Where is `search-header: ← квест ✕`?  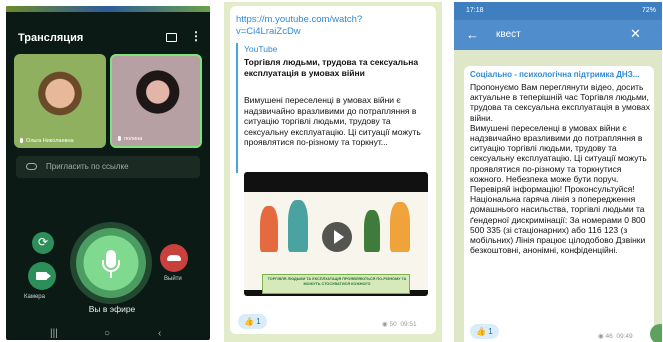
search-header: ← квест ✕ is located at coordinates (558, 35).